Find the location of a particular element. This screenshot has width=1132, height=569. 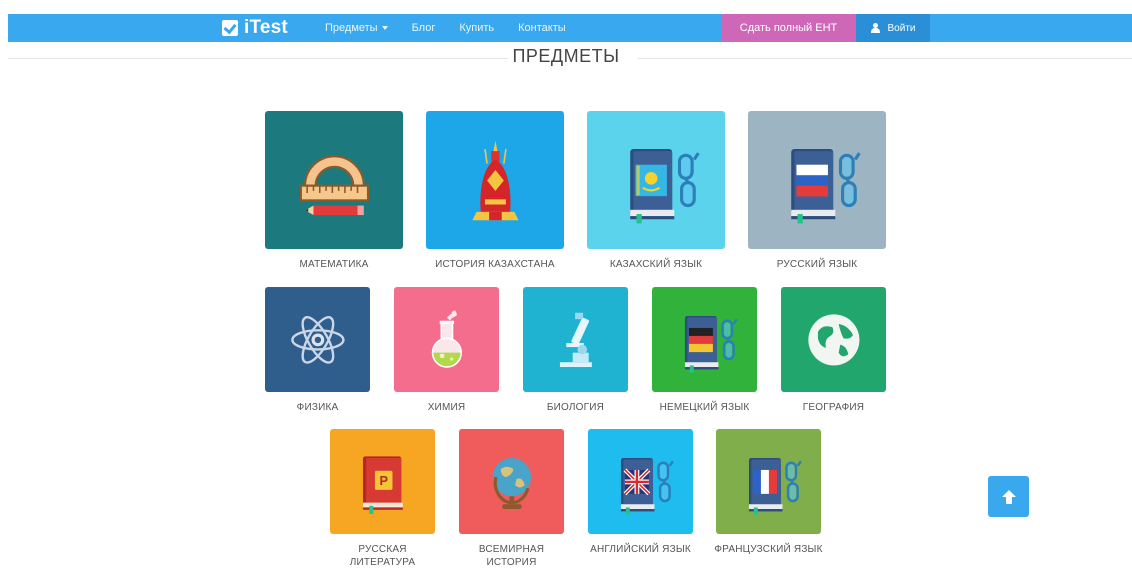

scroll-top-button is located at coordinates (1008, 496).